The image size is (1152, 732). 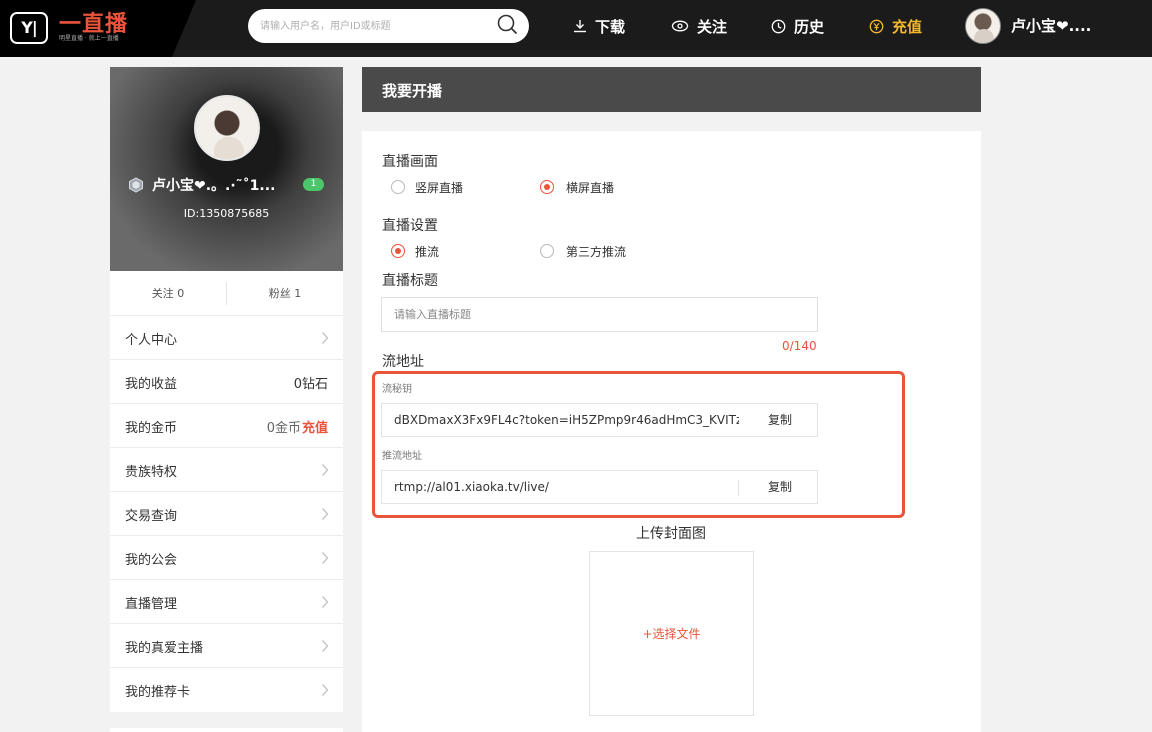 I want to click on radio-push-stream, so click(x=398, y=251).